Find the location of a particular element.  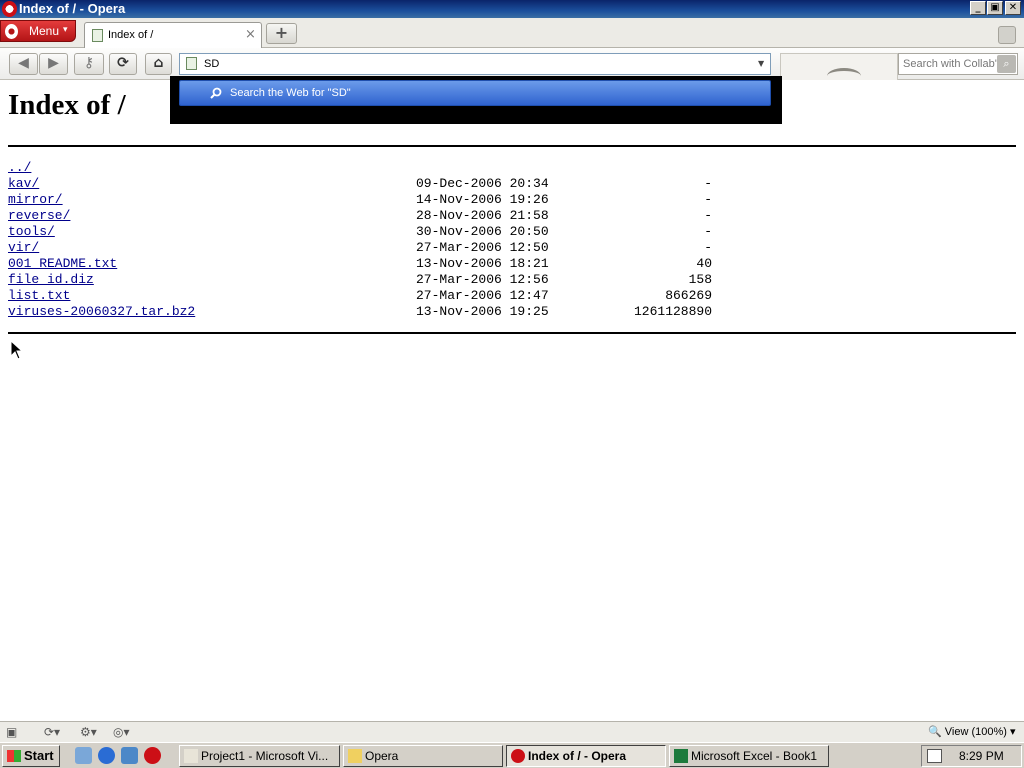

sync-icon: ⟳▾ is located at coordinates (52, 732).